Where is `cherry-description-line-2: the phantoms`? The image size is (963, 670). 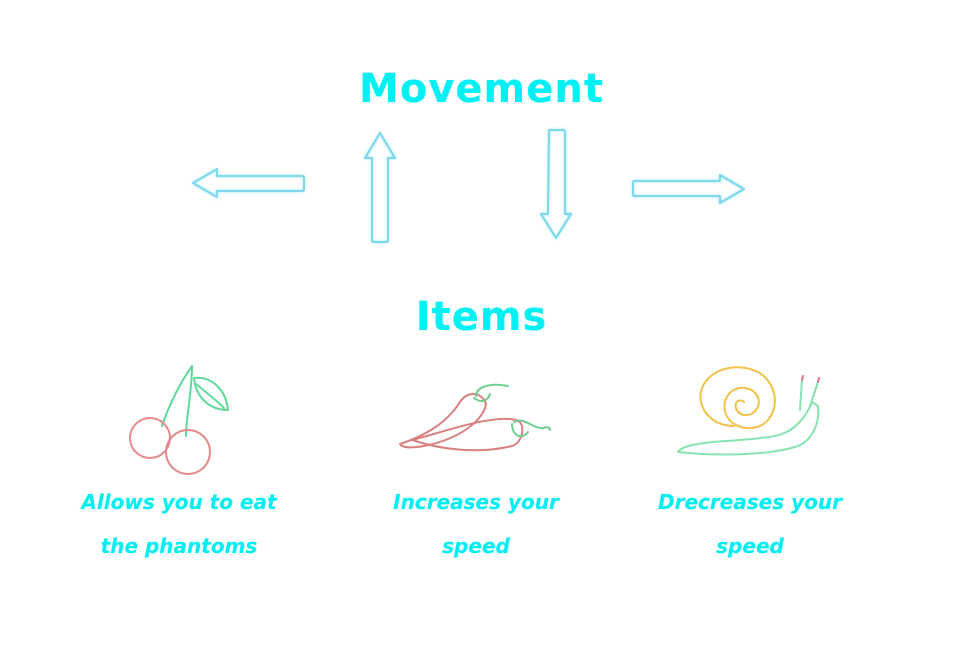
cherry-description-line-2: the phantoms is located at coordinates (179, 546).